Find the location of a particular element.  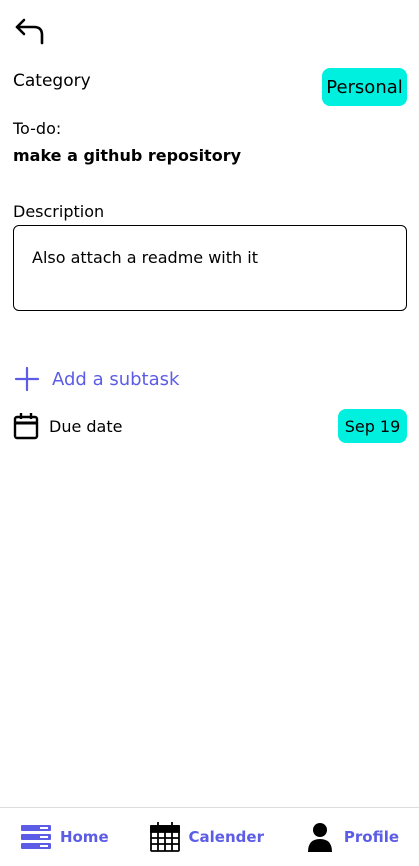

add-subtask-label: Add a subtask is located at coordinates (116, 379).